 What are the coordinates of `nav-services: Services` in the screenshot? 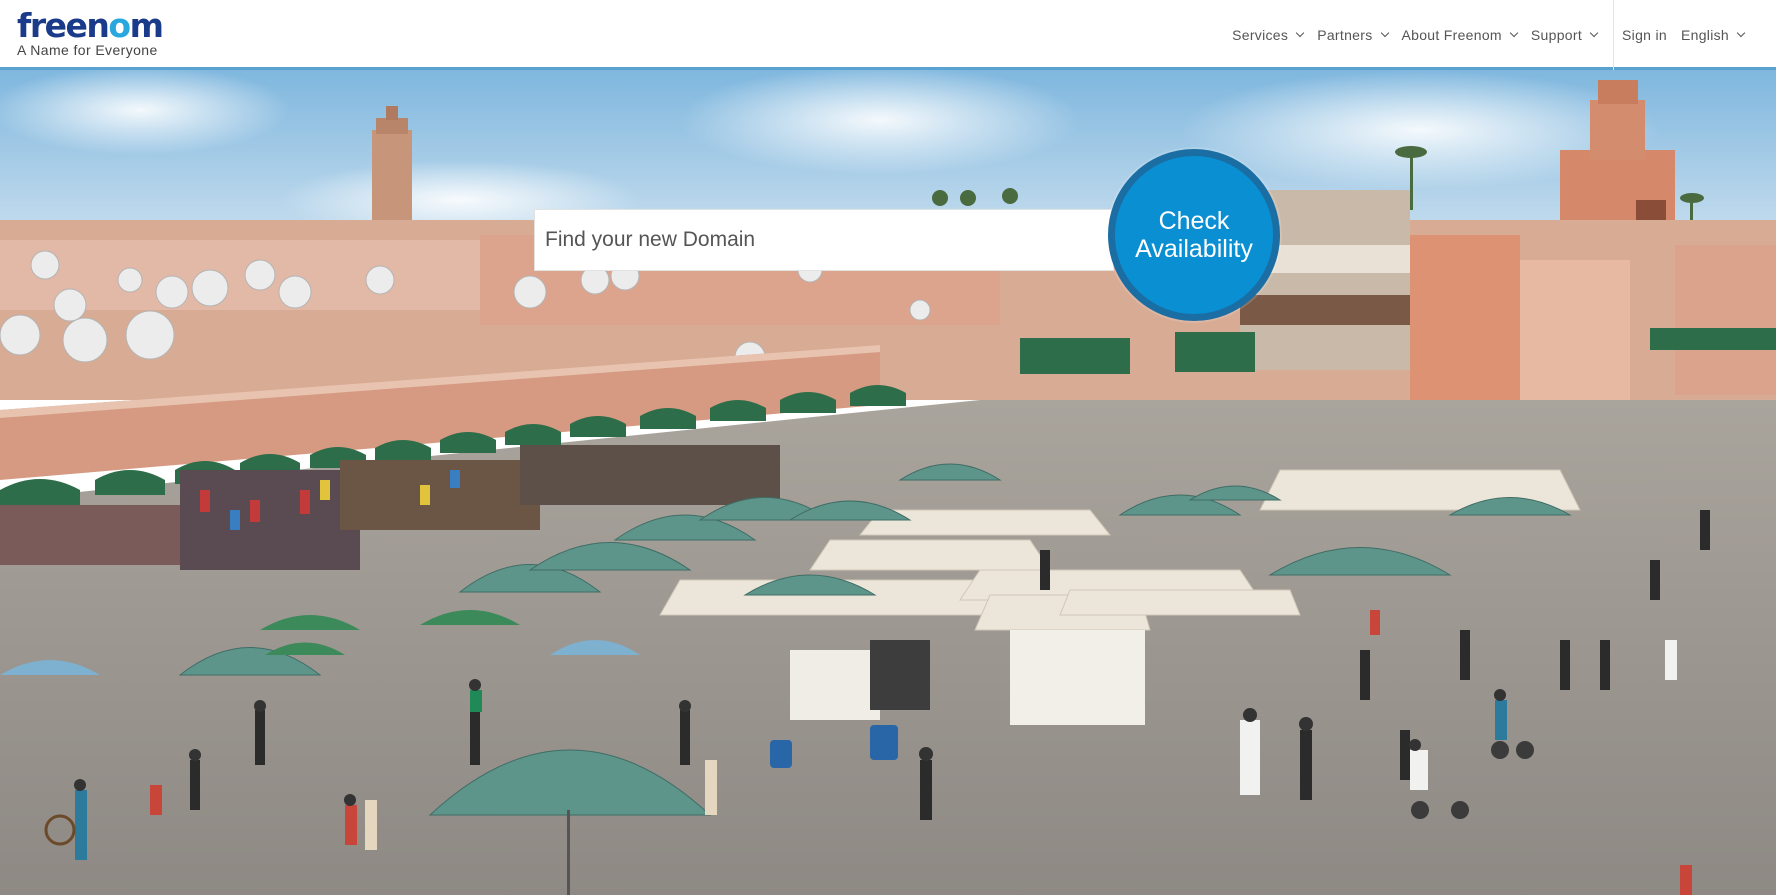 It's located at (1268, 35).